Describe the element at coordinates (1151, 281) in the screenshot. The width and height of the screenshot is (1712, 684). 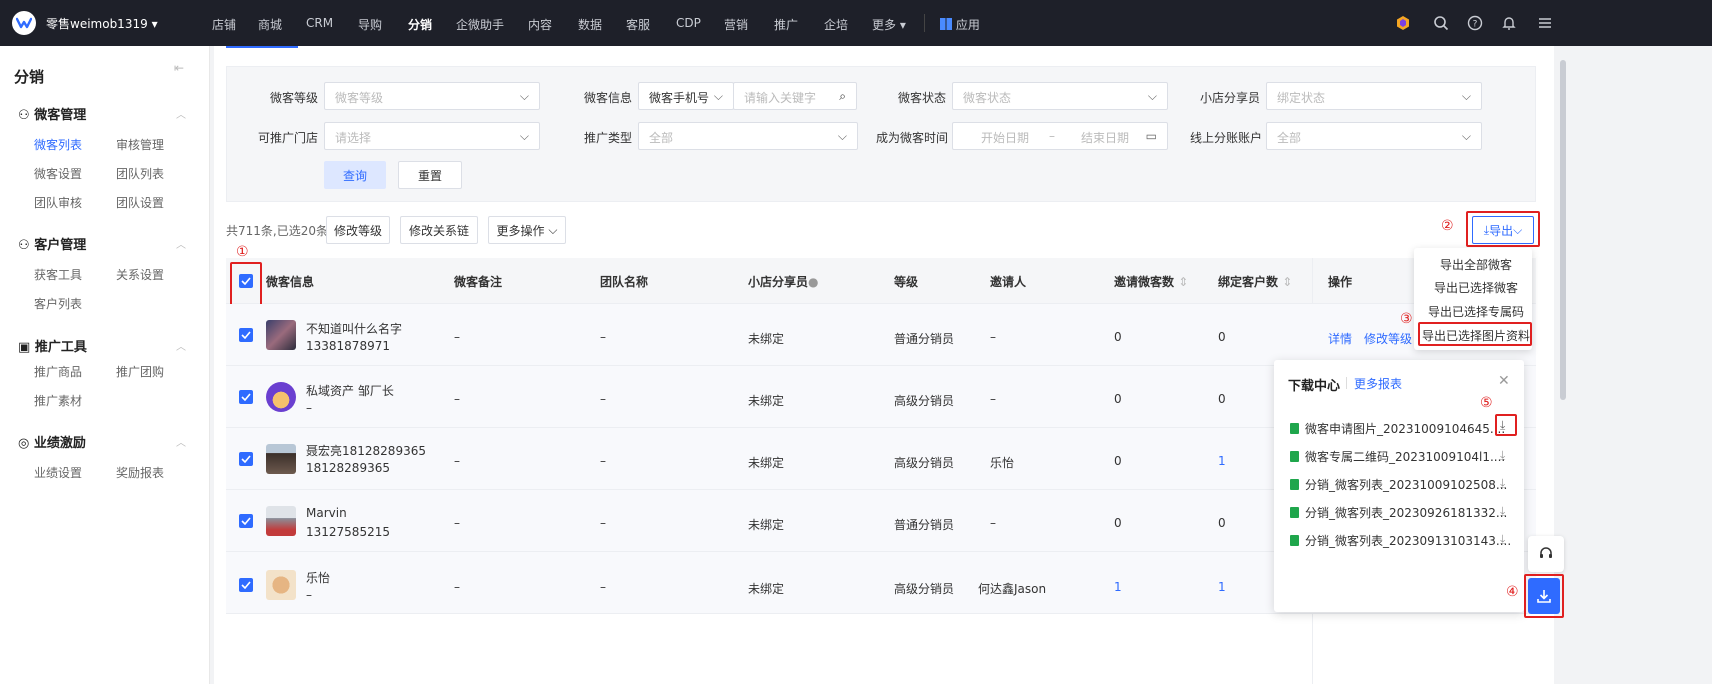
I see `col-invites: 邀请微客数 ⇕` at that location.